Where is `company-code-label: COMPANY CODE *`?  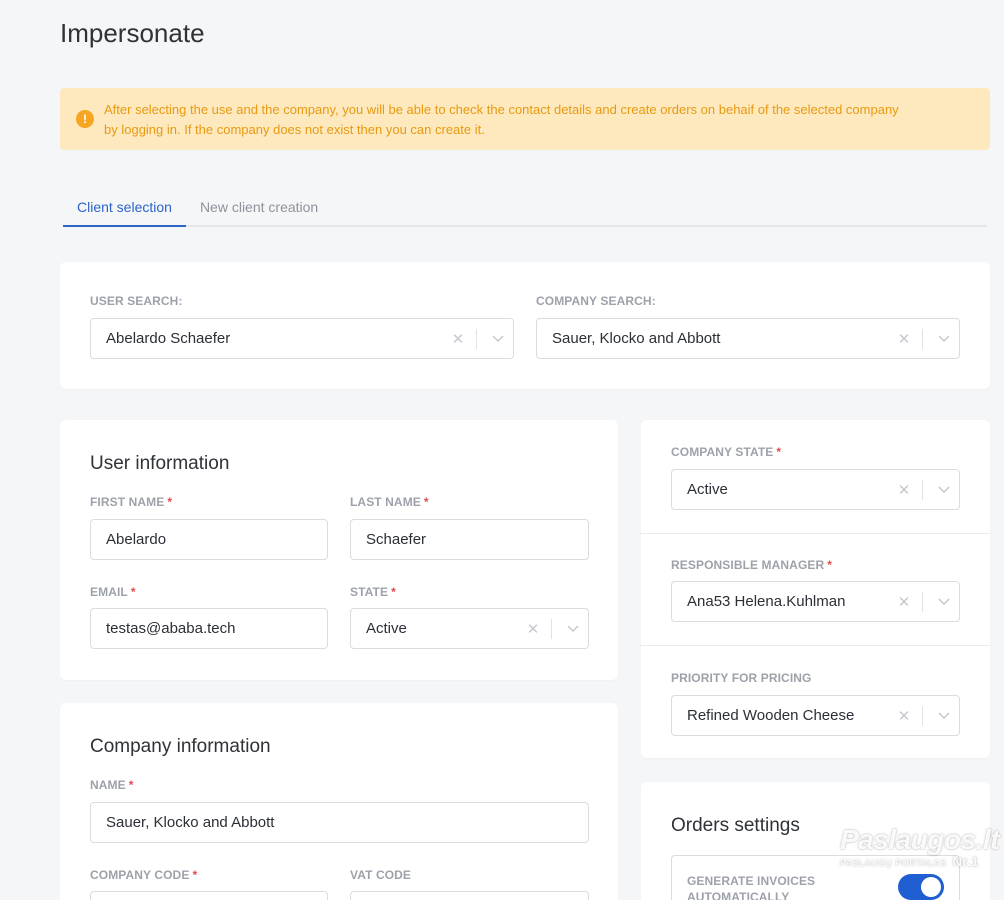 company-code-label: COMPANY CODE * is located at coordinates (144, 875).